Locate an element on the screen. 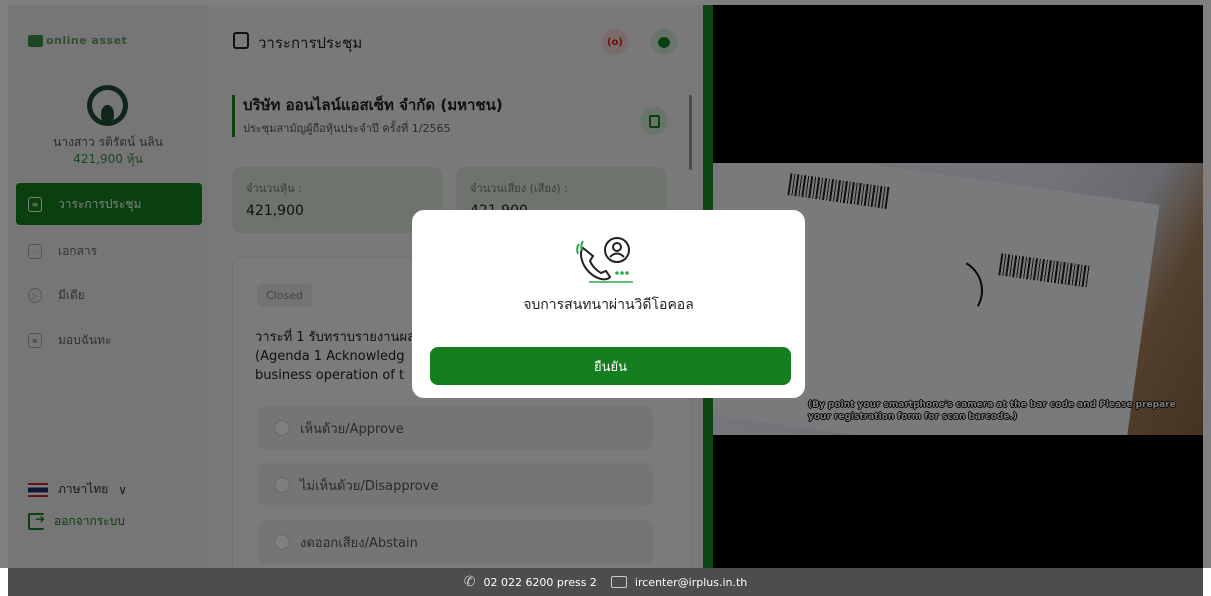 Image resolution: width=1211 pixels, height=596 pixels. mail-icon is located at coordinates (618, 582).